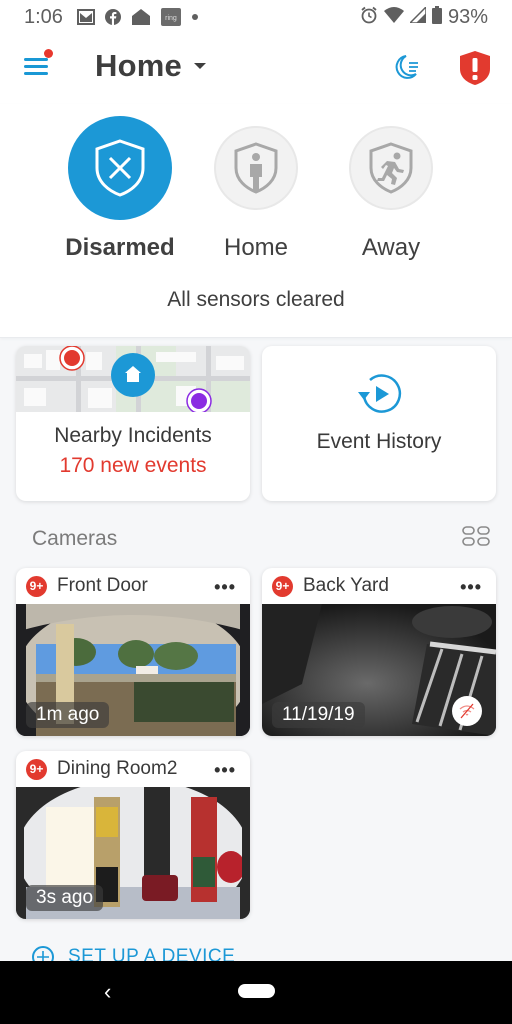  I want to click on camera-thumbnail: 1m ago, so click(133, 670).